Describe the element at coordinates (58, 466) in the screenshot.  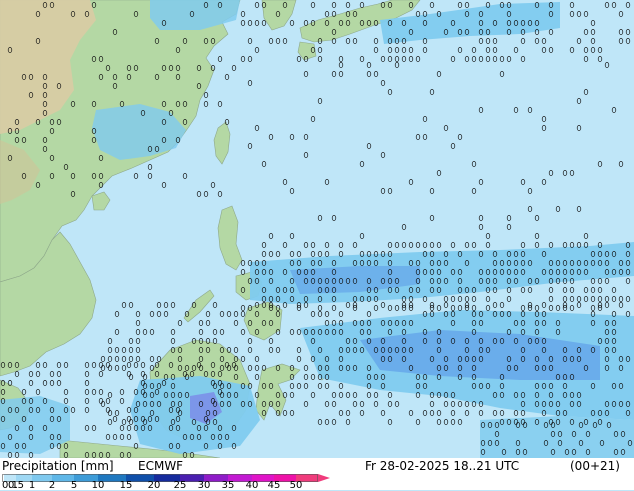
I see `product-title: Precipitation [mm]` at that location.